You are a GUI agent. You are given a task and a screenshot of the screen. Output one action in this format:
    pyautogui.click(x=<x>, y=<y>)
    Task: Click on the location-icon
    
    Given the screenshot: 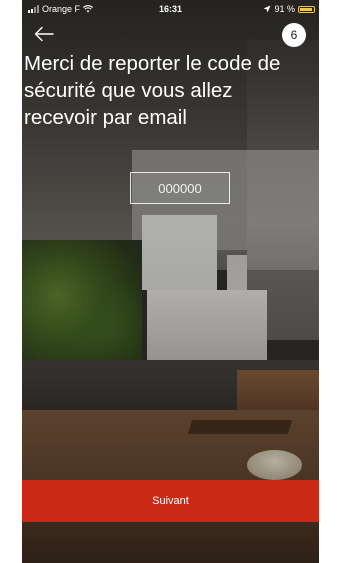 What is the action you would take?
    pyautogui.click(x=267, y=9)
    